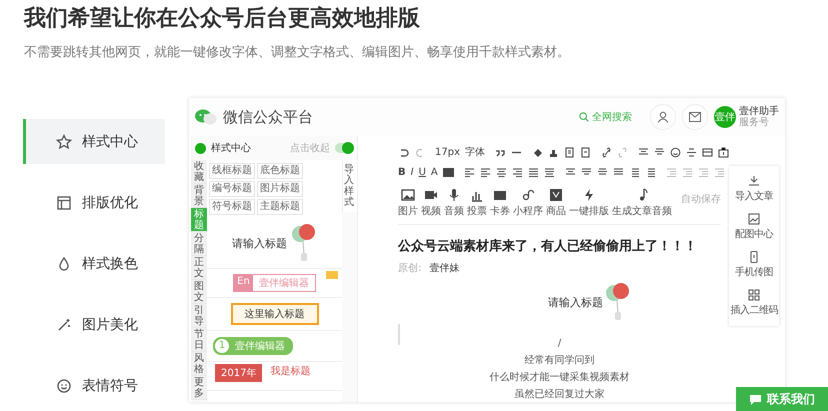 The height and width of the screenshot is (411, 828). I want to click on filter-chip: 主题标题, so click(280, 207).